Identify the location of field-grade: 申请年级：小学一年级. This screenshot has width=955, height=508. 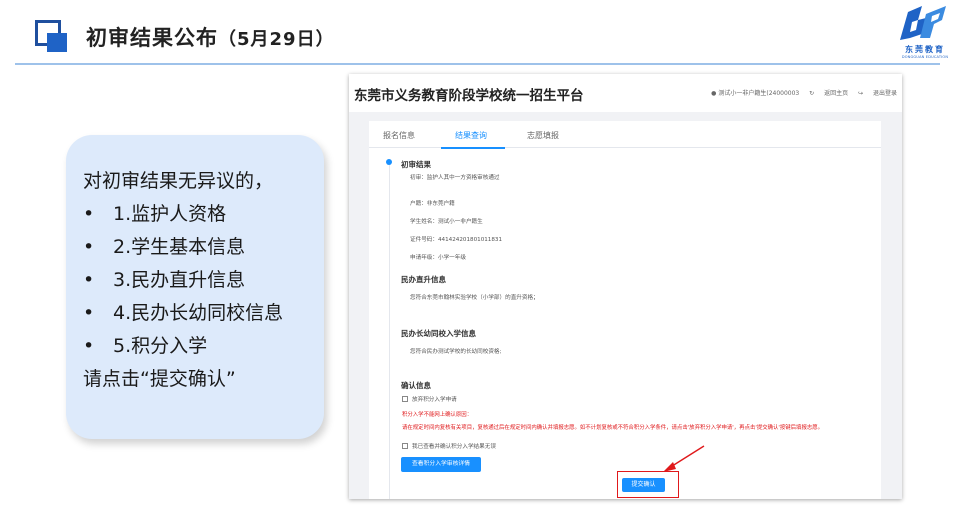
(438, 258).